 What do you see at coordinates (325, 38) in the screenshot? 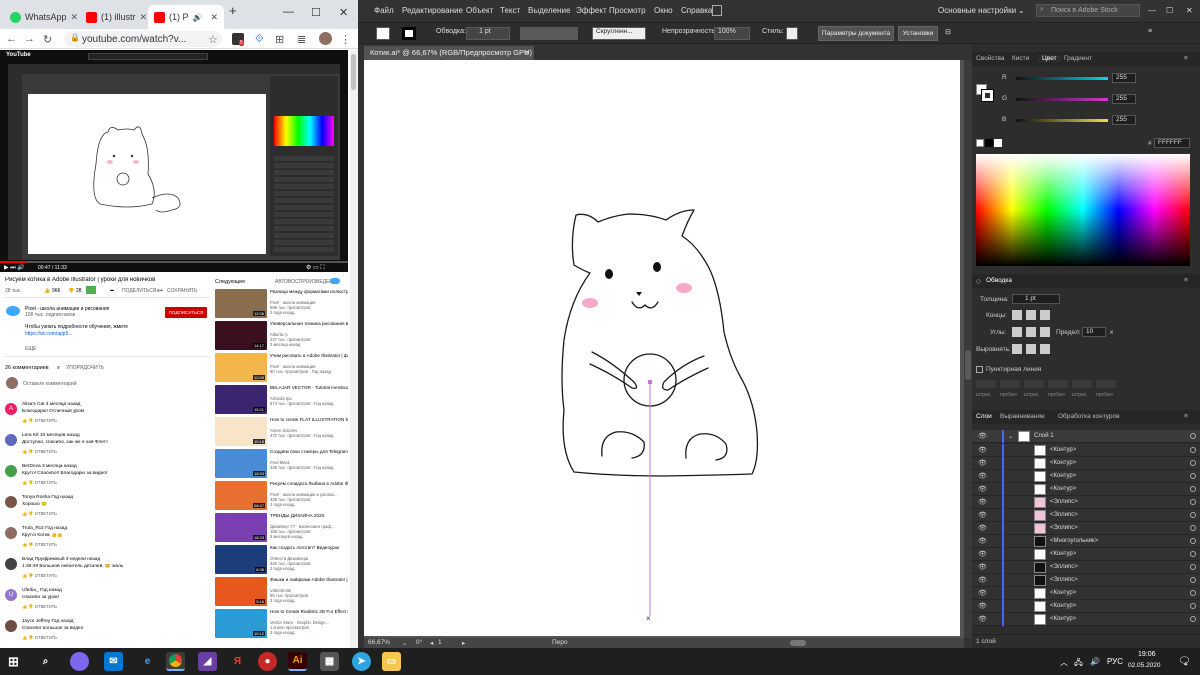
I see `profile-avatar` at bounding box center [325, 38].